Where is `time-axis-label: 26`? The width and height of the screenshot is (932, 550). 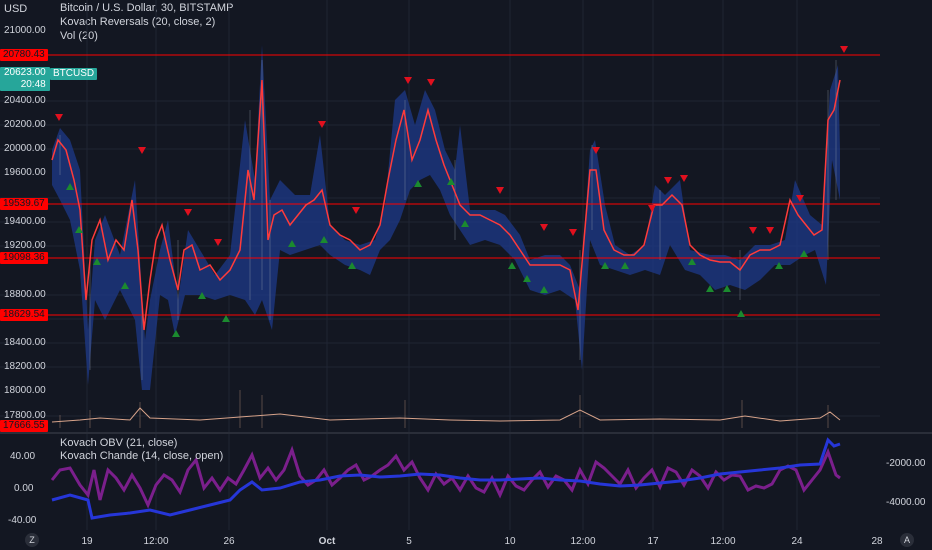
time-axis-label: 26 is located at coordinates (229, 541).